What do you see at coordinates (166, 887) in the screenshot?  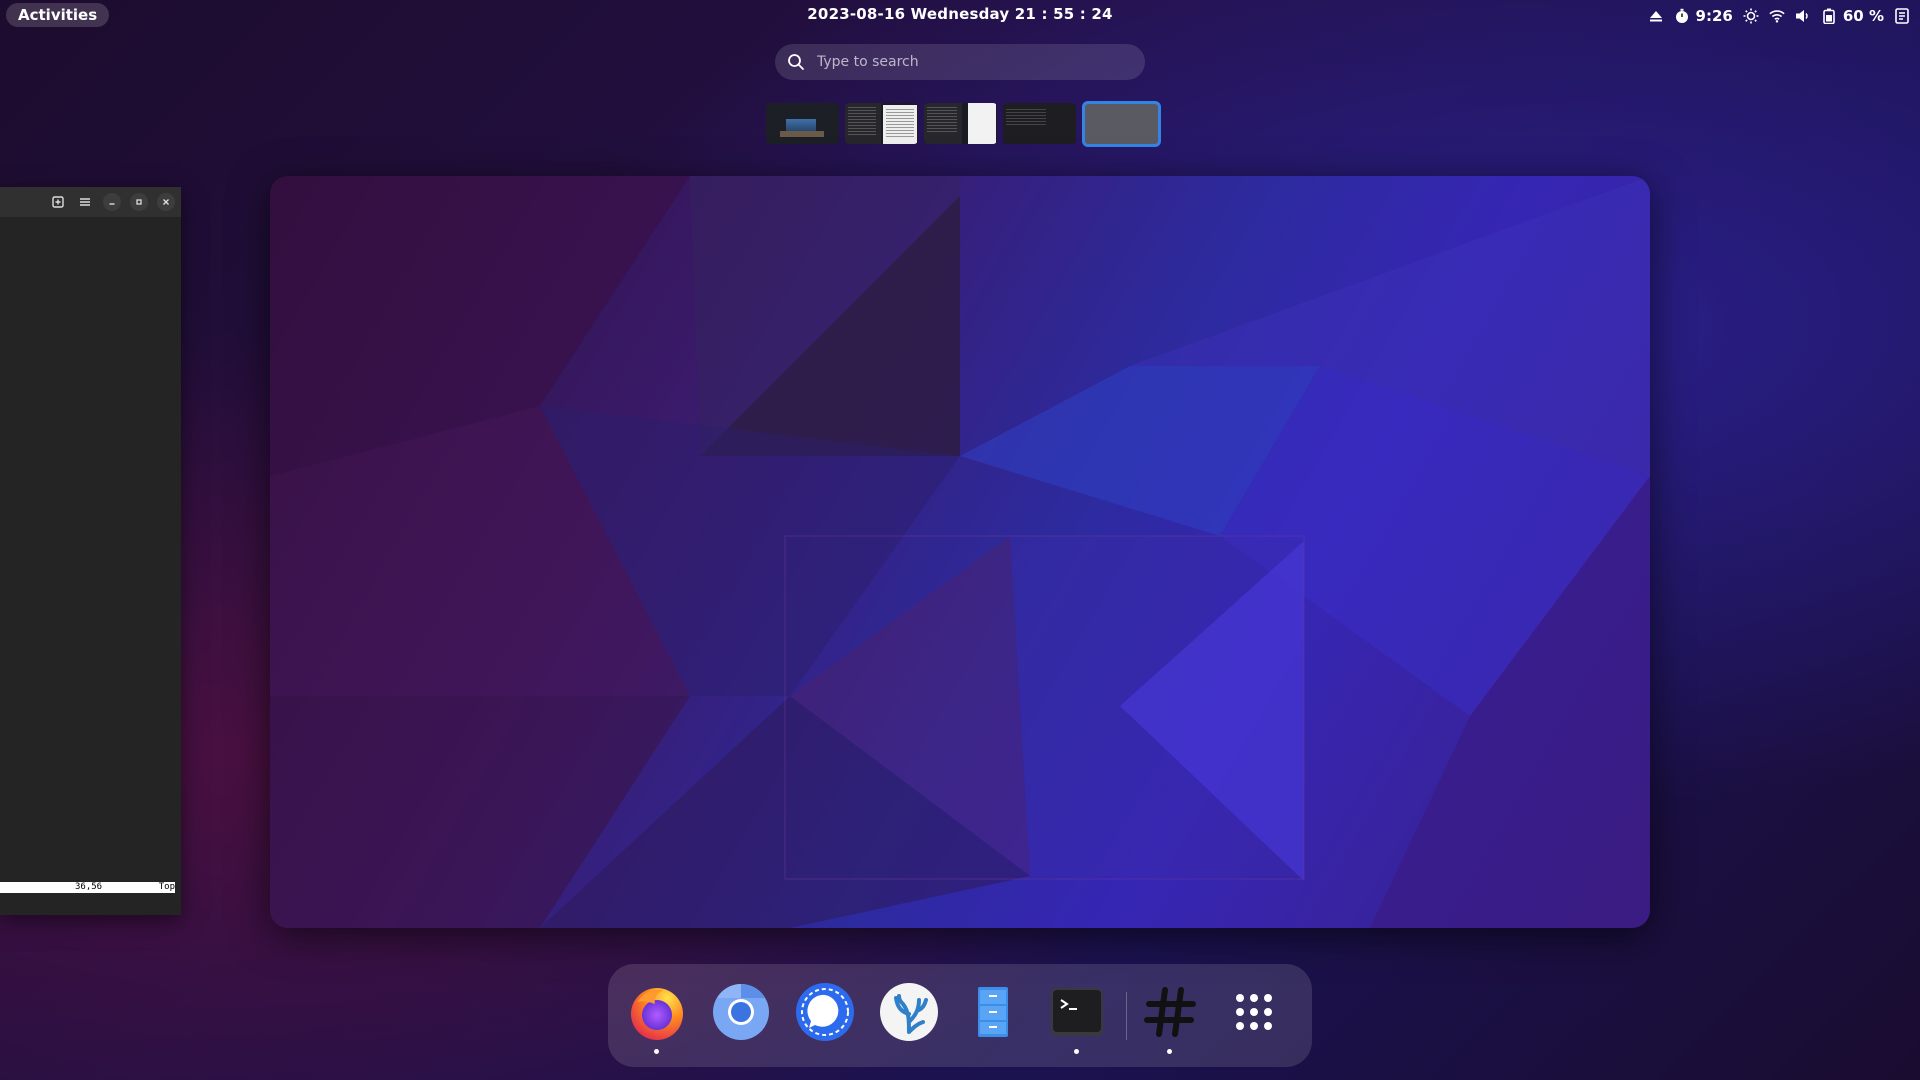 I see `scroll-position: Top` at bounding box center [166, 887].